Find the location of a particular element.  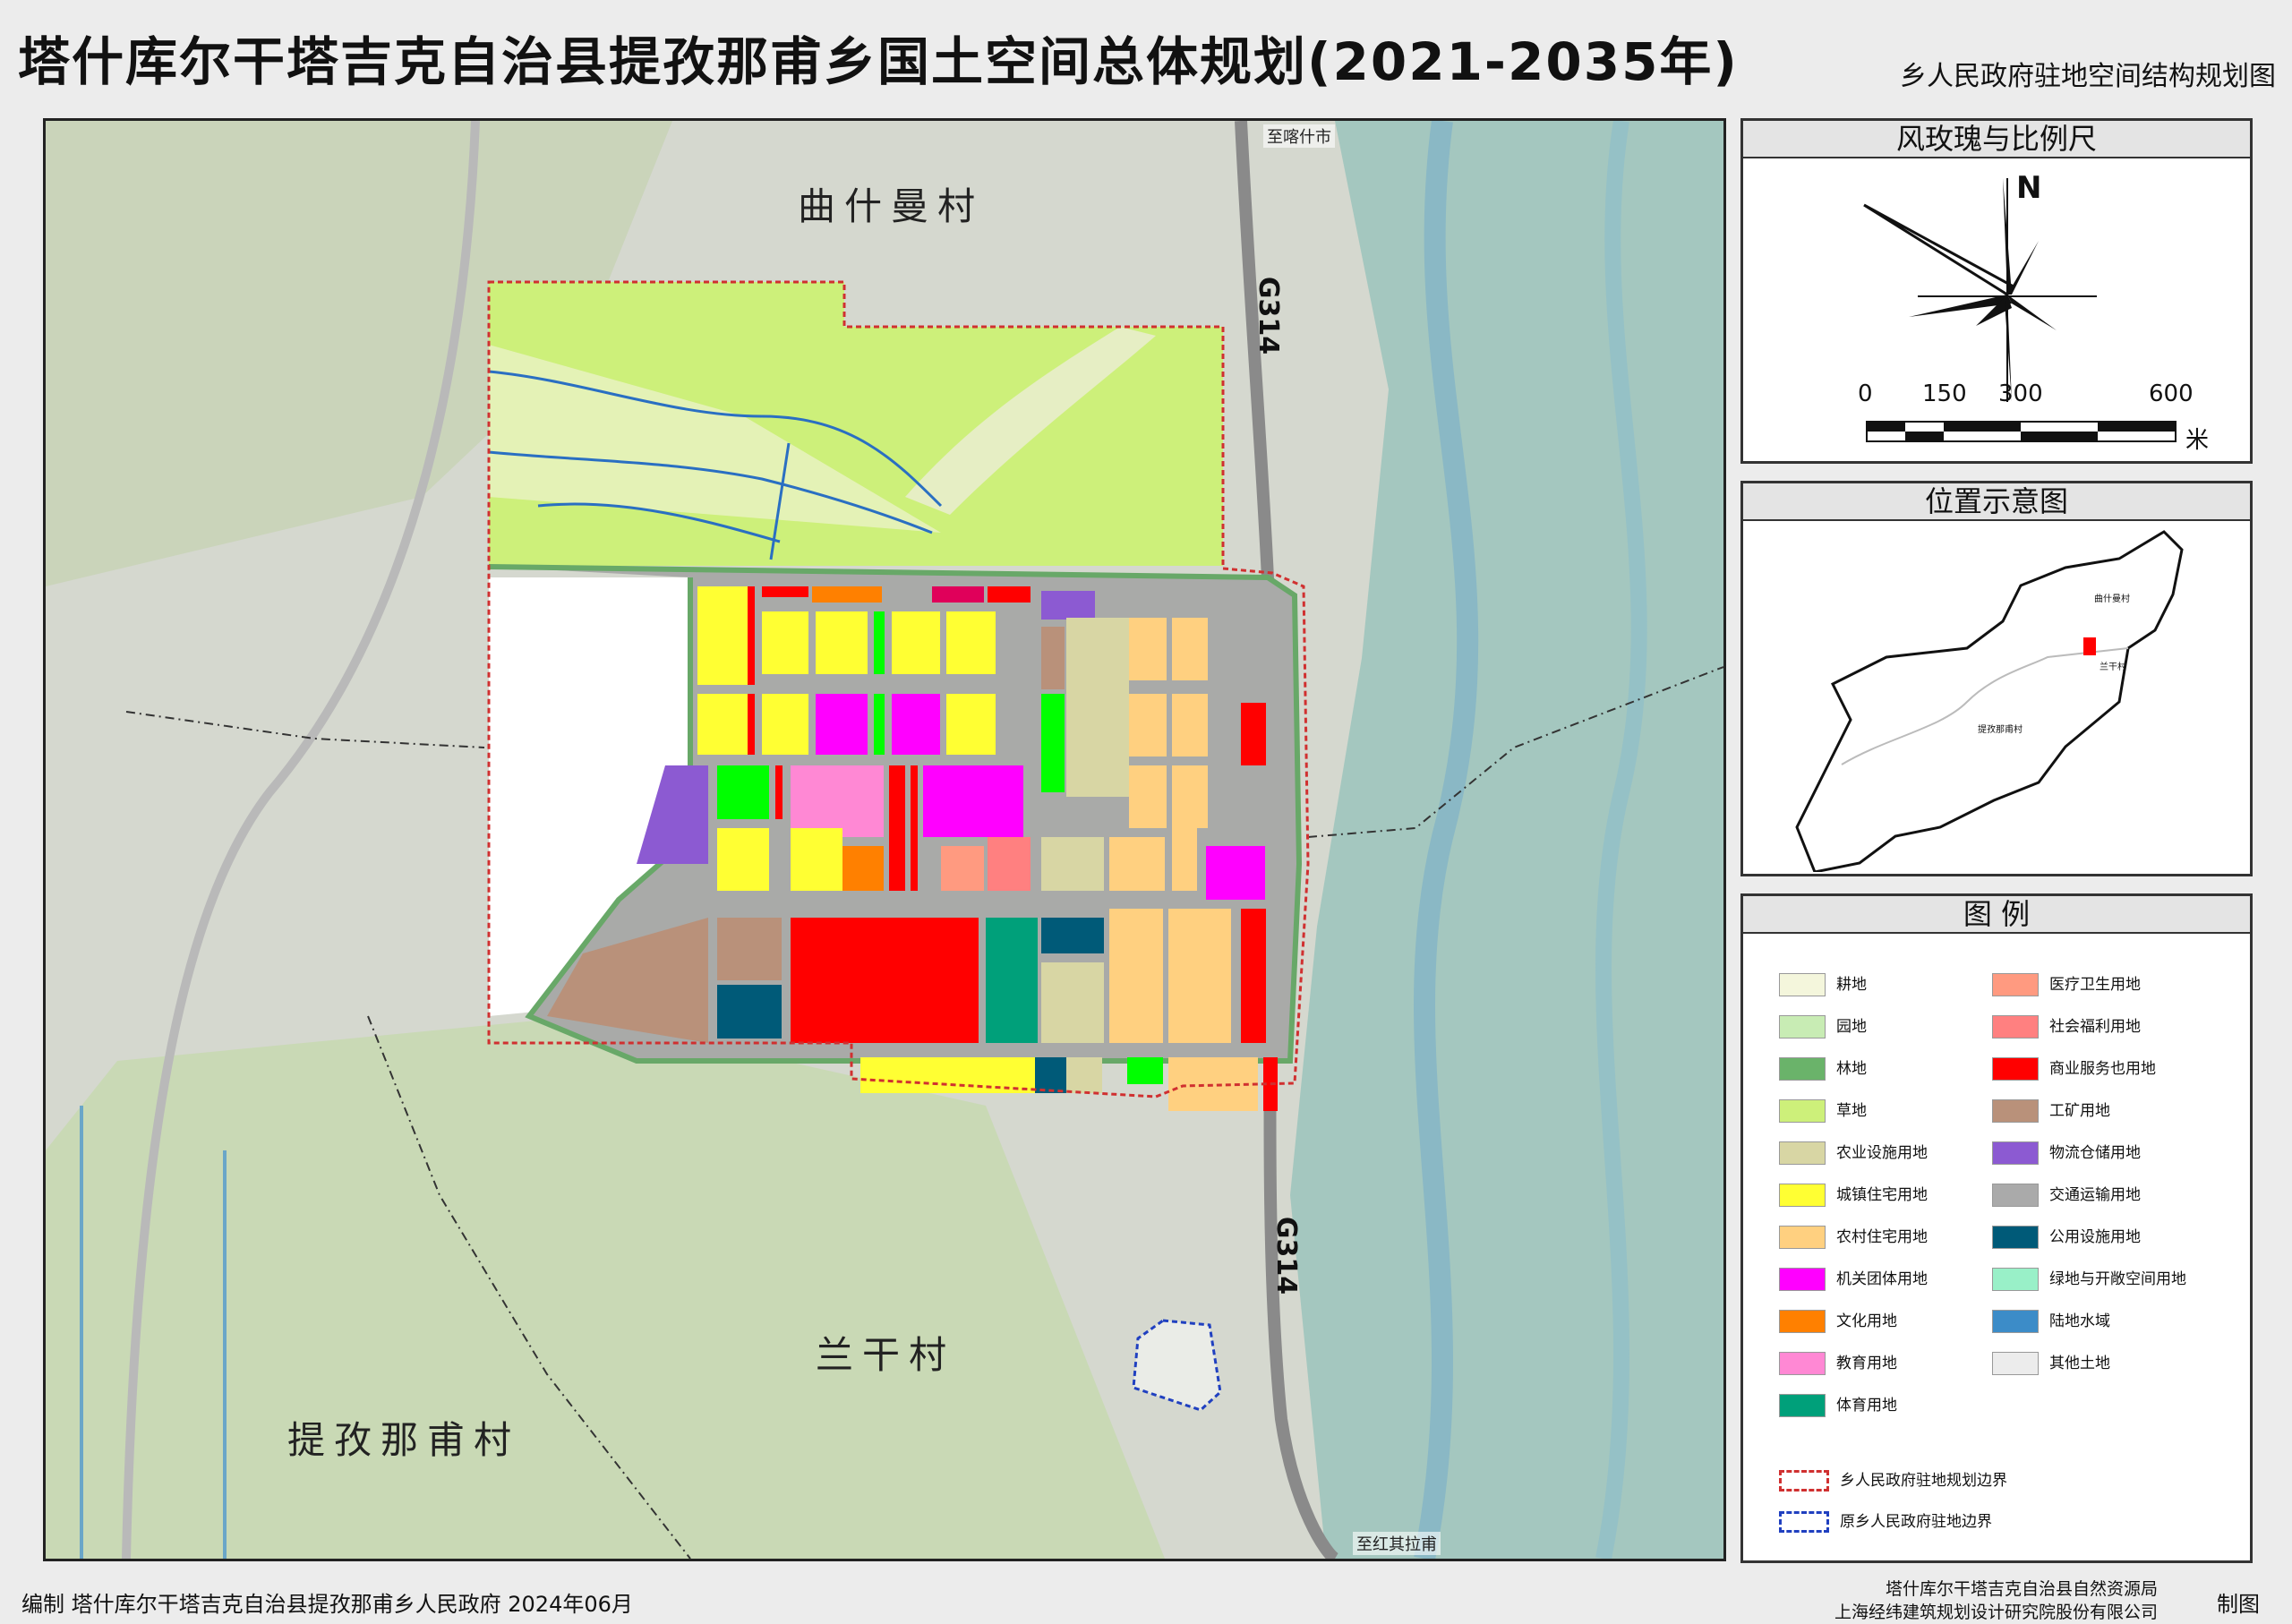

legend-left-item-10: 体育用地 is located at coordinates (1838, 1405).